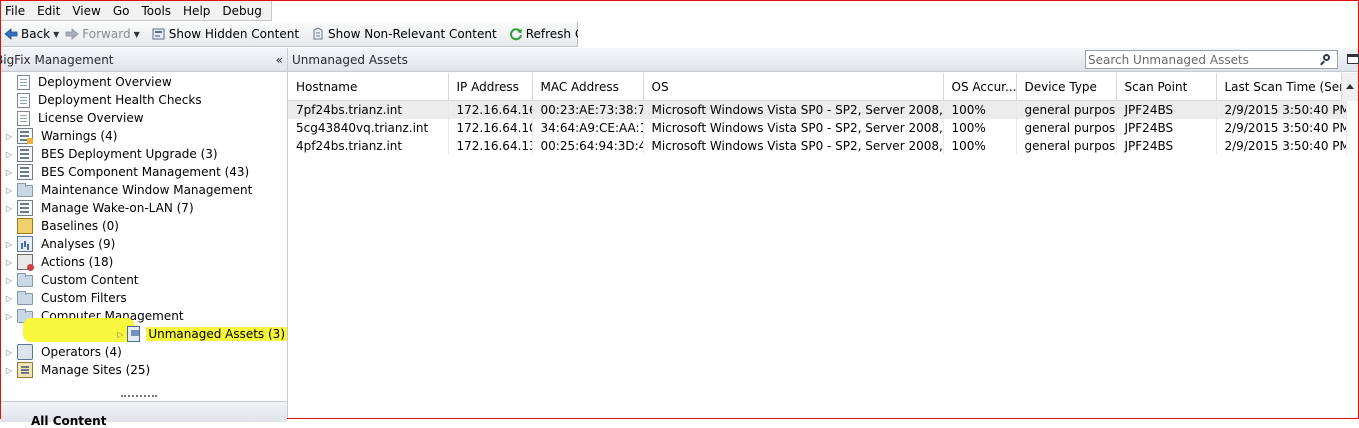 The width and height of the screenshot is (1359, 428). I want to click on column-header-device-type: Device Type, so click(1066, 87).